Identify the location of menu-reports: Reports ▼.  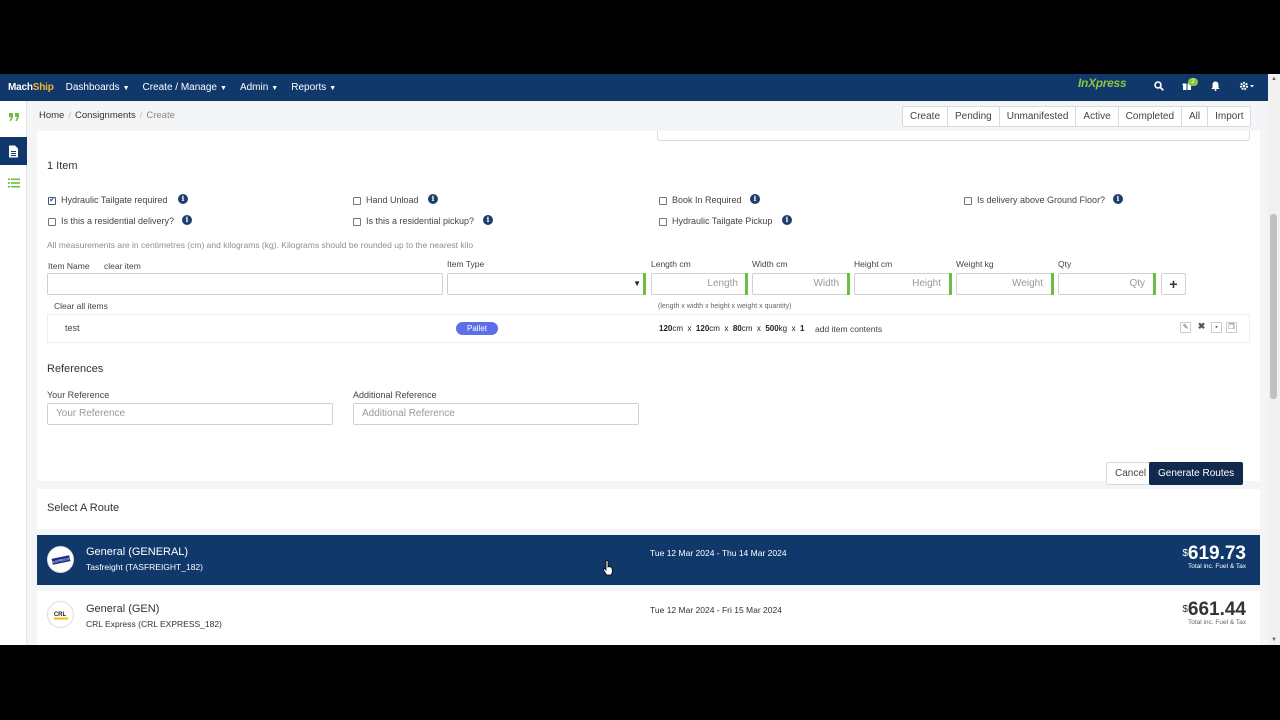
(313, 87).